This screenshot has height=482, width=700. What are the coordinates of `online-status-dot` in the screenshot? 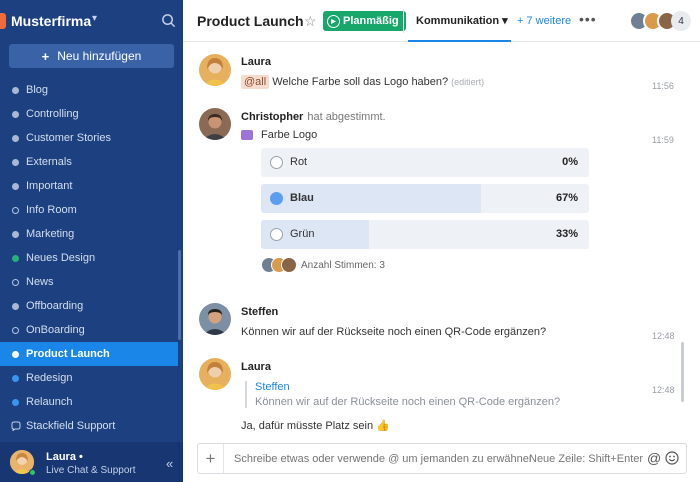 It's located at (32, 472).